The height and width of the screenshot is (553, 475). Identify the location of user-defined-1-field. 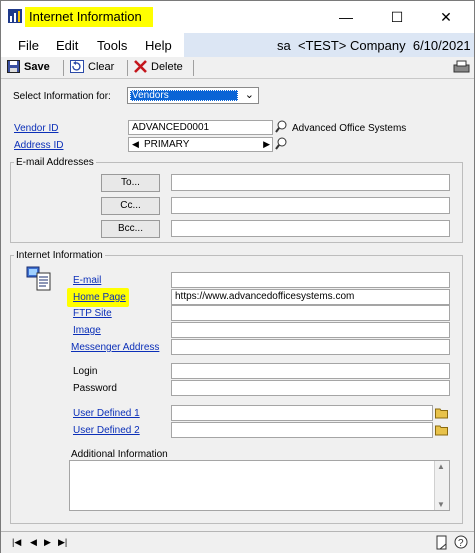
(302, 413).